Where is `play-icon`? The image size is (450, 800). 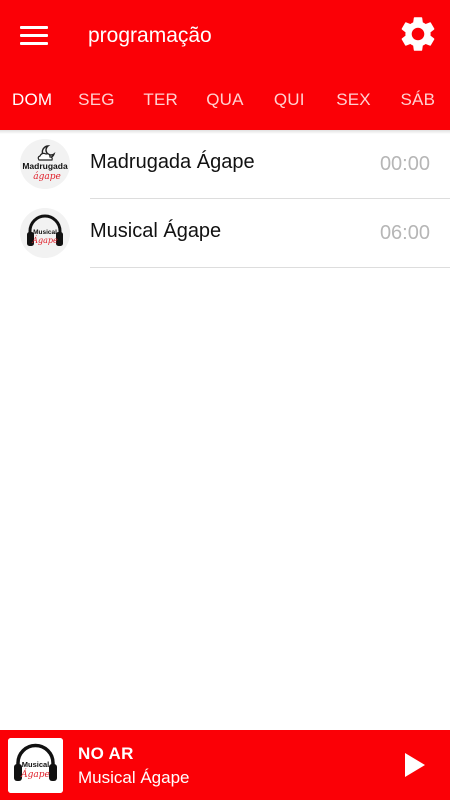
play-icon is located at coordinates (414, 765).